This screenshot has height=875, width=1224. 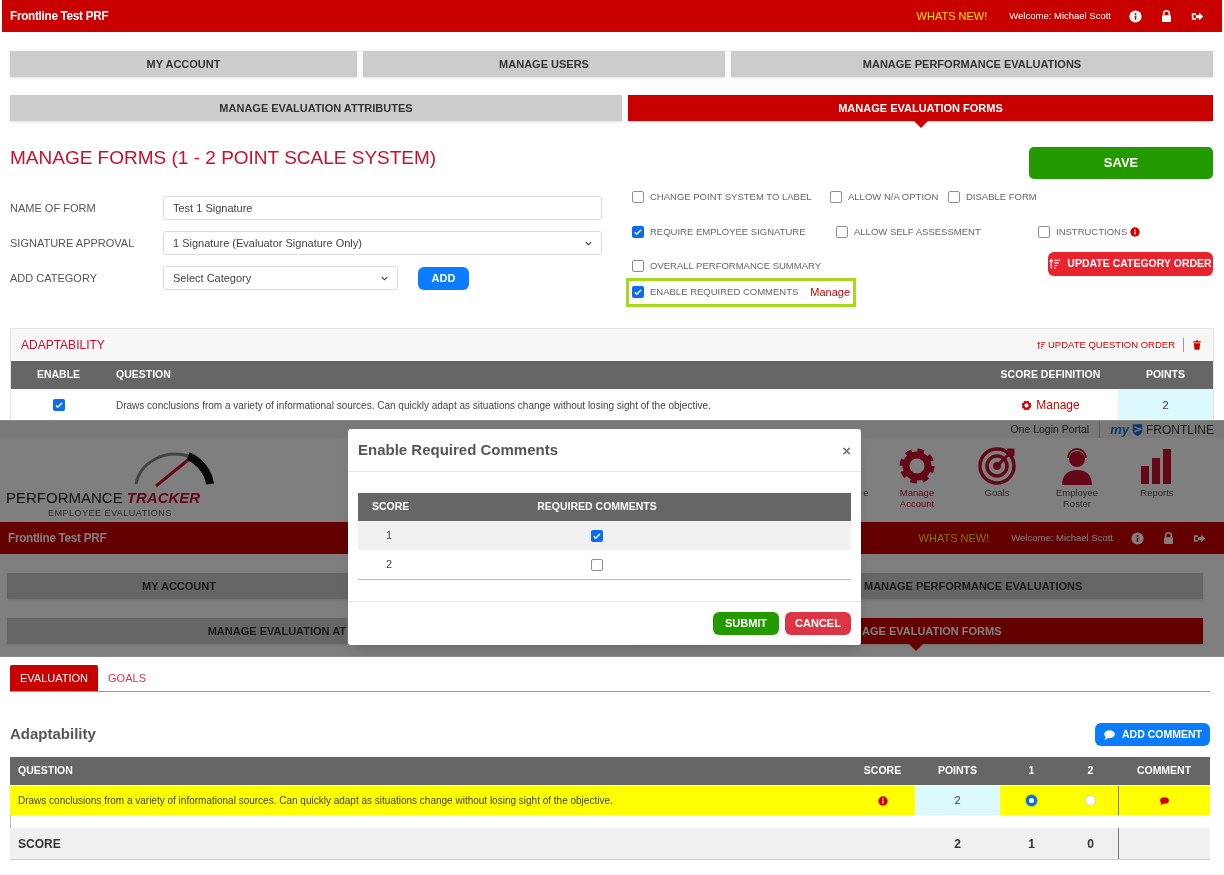 What do you see at coordinates (1152, 734) in the screenshot?
I see `add-comment-button: ADD COMMENT` at bounding box center [1152, 734].